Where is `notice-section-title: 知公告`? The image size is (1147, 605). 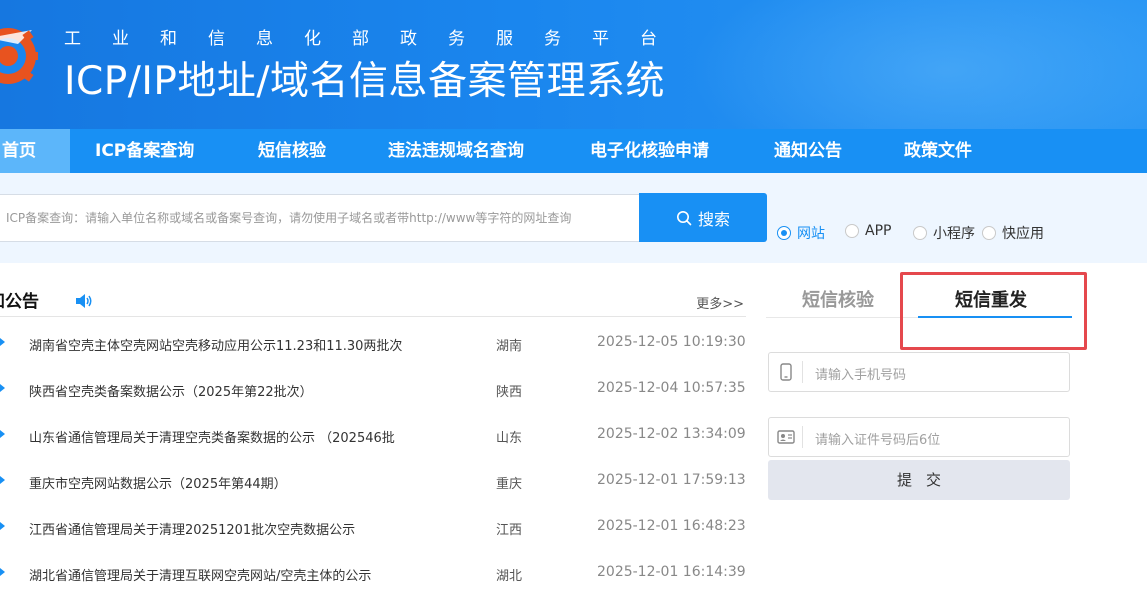
notice-section-title: 知公告 is located at coordinates (19, 302).